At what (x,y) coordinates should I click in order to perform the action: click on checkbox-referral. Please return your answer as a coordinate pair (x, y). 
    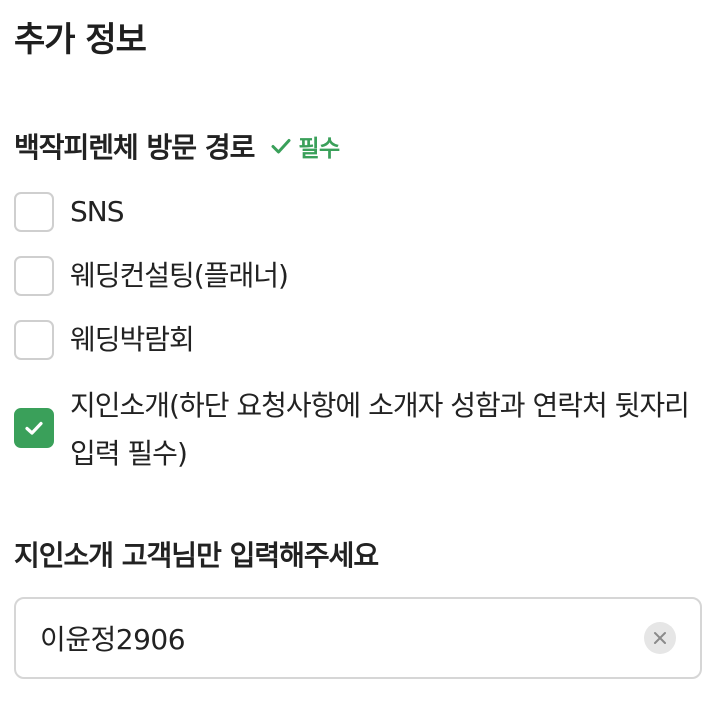
    Looking at the image, I should click on (34, 428).